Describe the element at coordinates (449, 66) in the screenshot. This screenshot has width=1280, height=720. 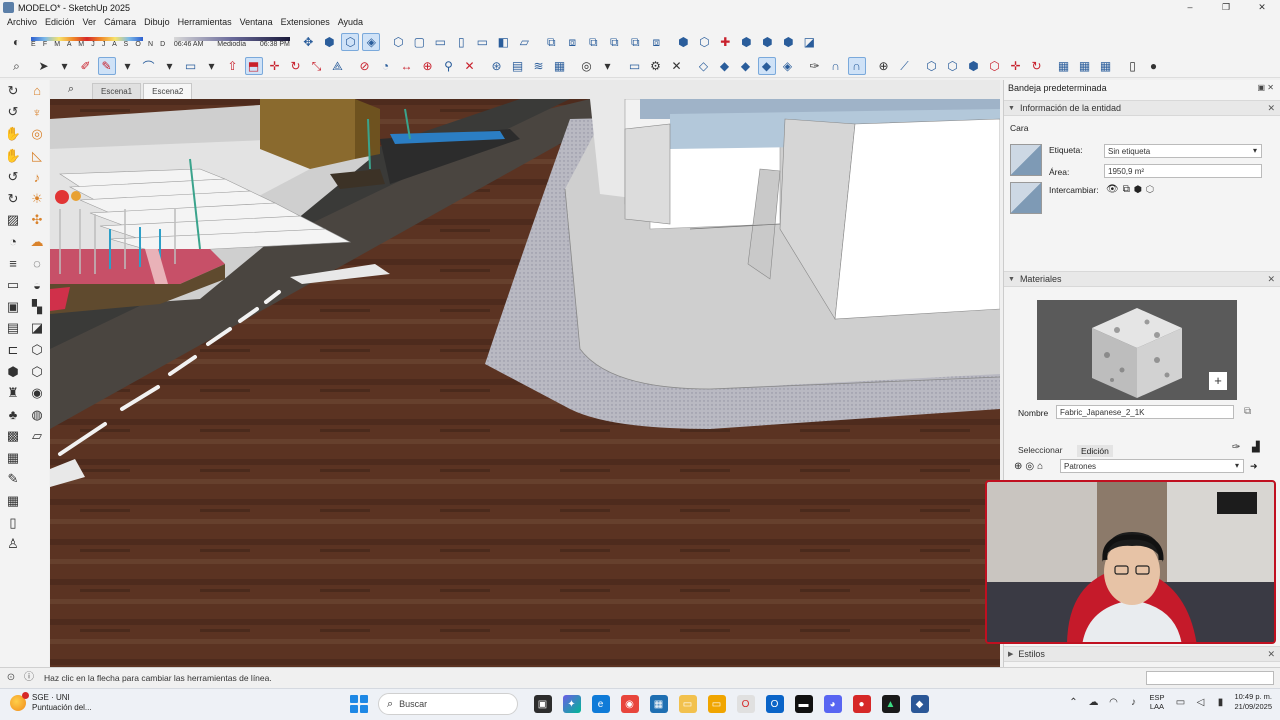
I see `paint-icon: ⚲` at that location.